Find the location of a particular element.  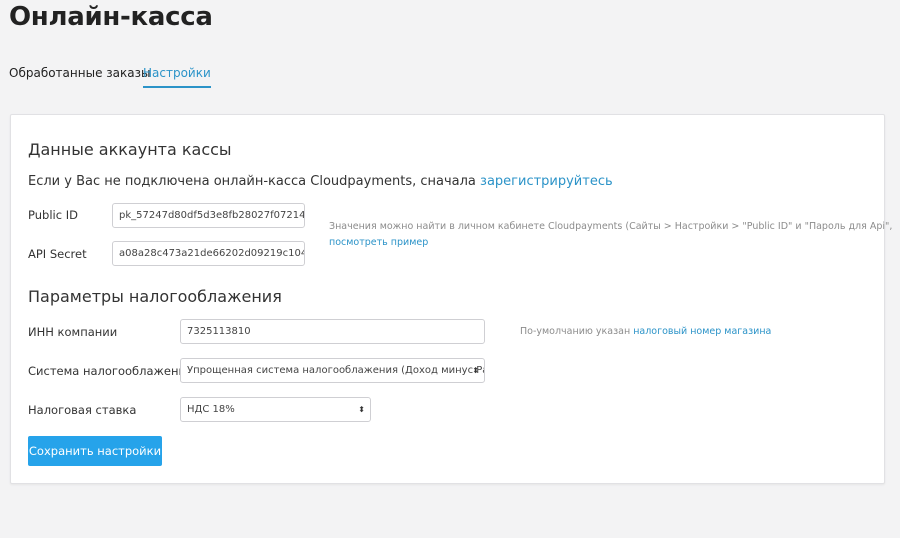

see-example-link: посмотреть пример is located at coordinates (378, 242).